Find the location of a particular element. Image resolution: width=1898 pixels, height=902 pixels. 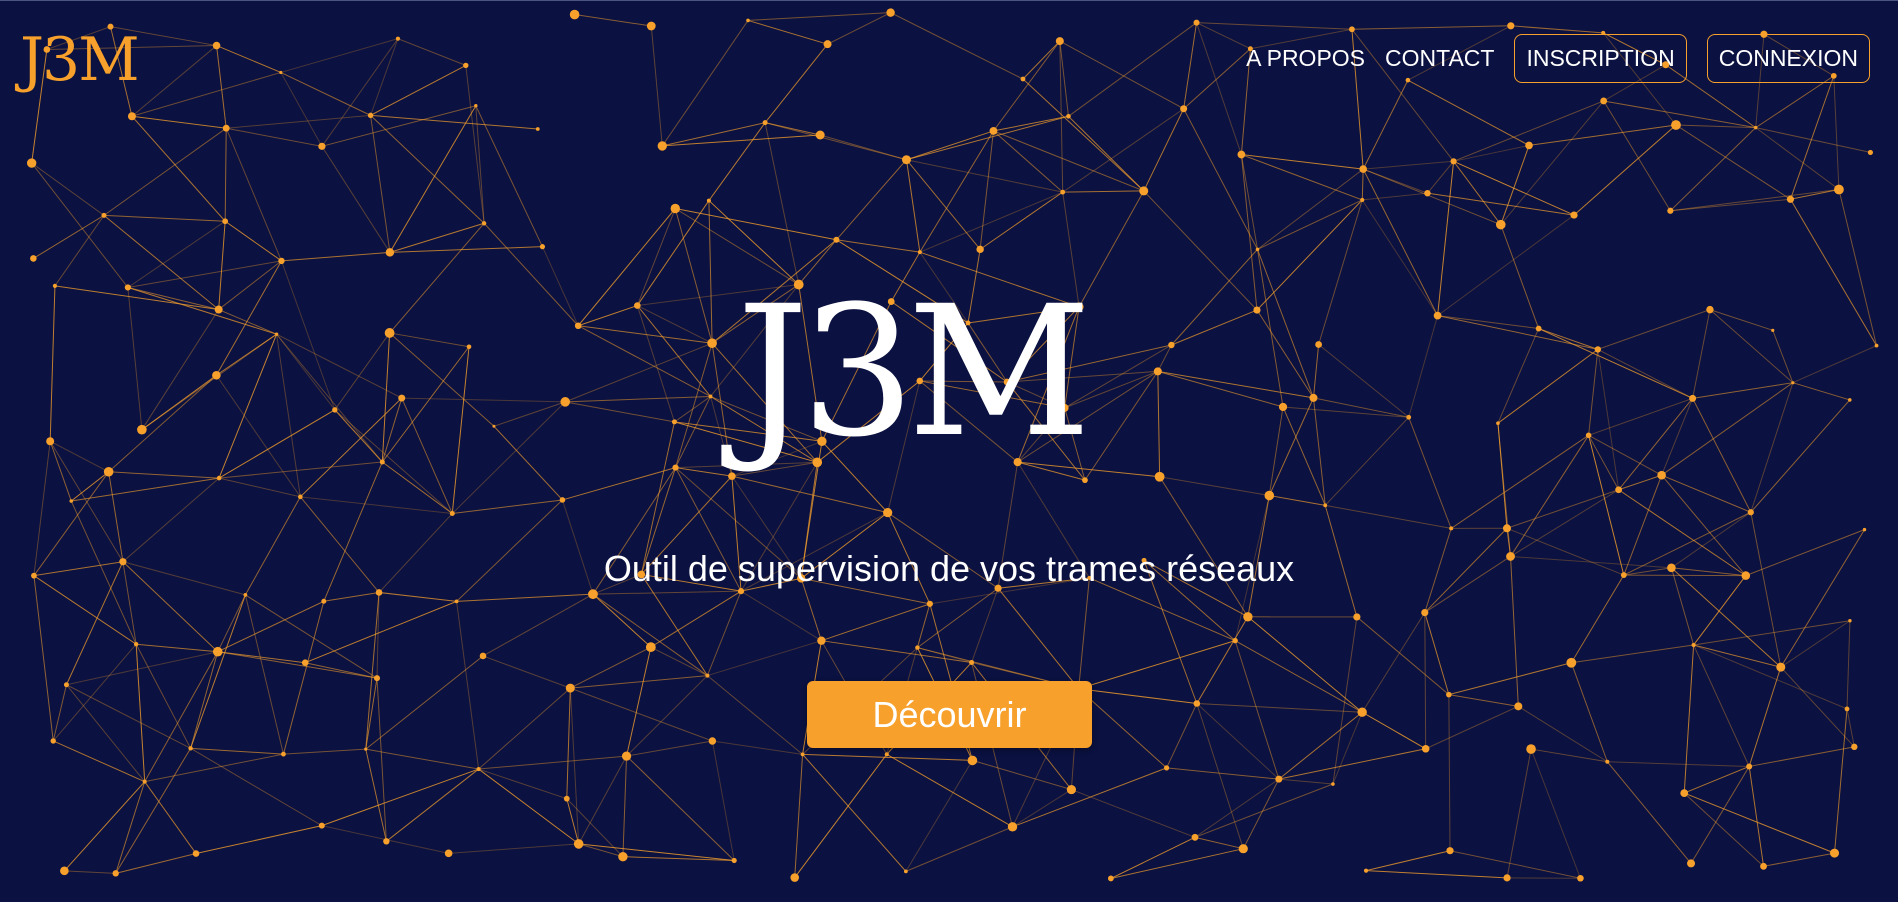

signup-button: INSCRIPTION is located at coordinates (1600, 58).